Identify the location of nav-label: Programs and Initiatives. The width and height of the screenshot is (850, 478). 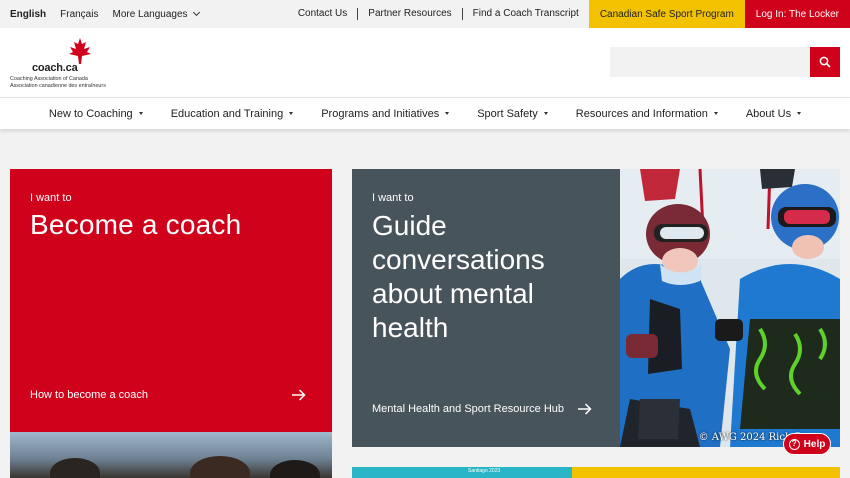
(380, 113).